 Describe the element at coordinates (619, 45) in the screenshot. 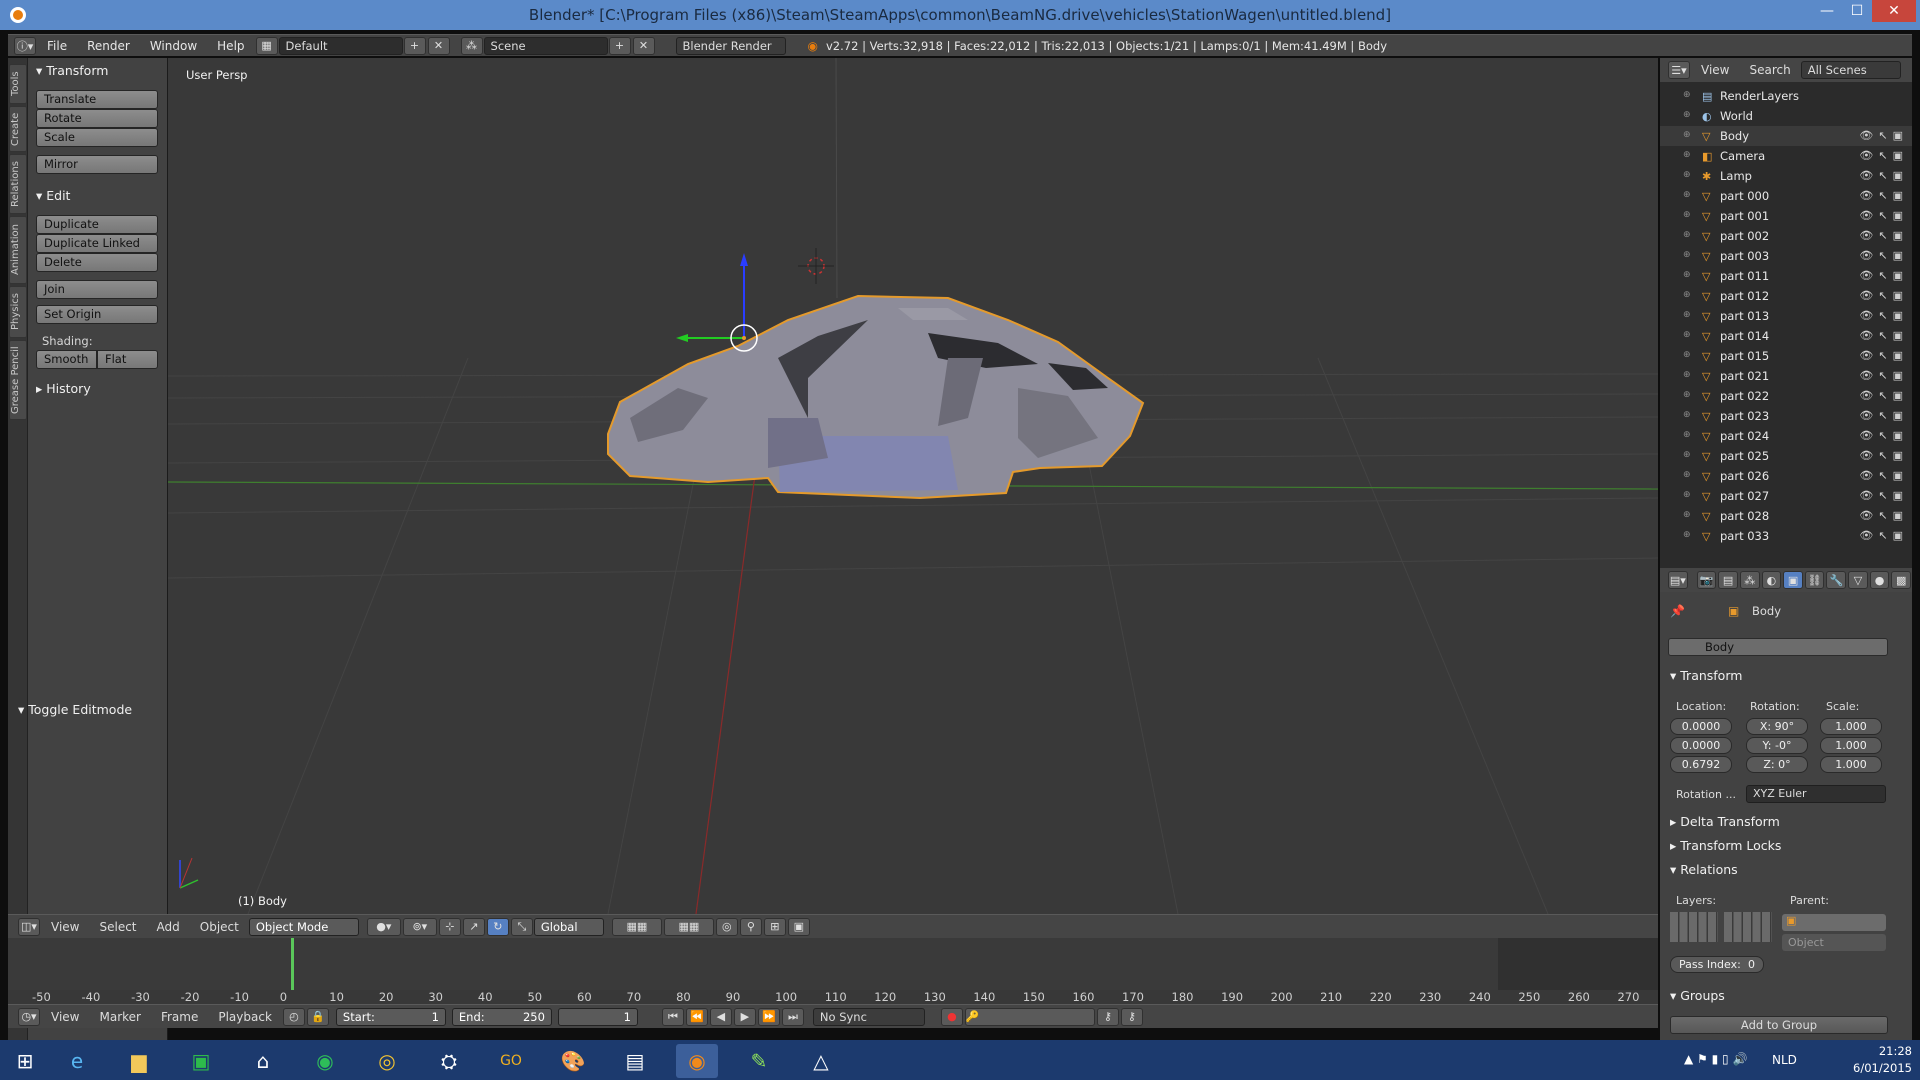

I see `add-scene-icon: +` at that location.